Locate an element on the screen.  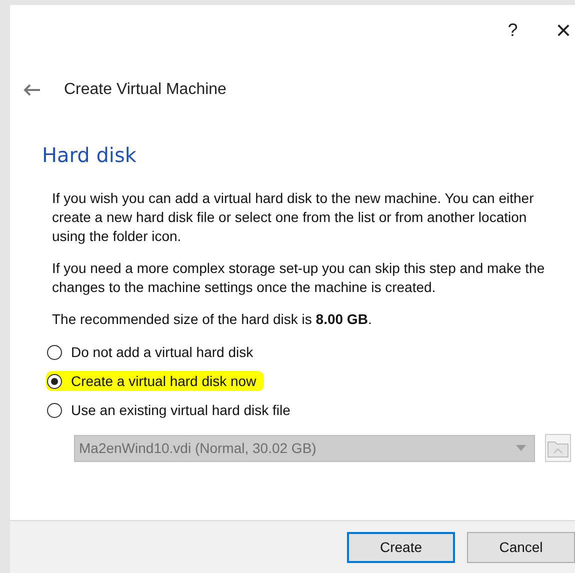
back-arrow-icon is located at coordinates (32, 90).